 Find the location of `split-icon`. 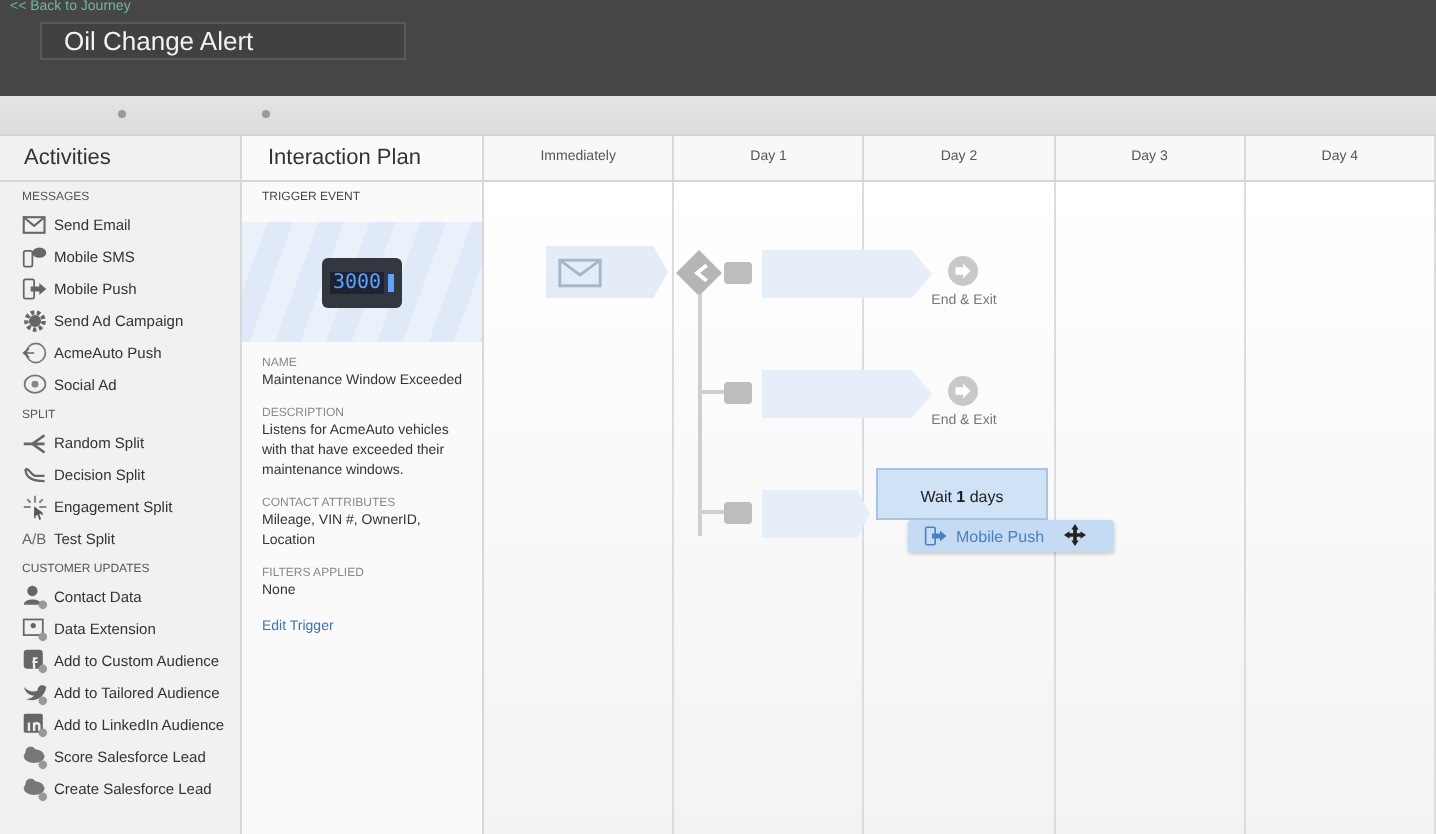

split-icon is located at coordinates (35, 442).